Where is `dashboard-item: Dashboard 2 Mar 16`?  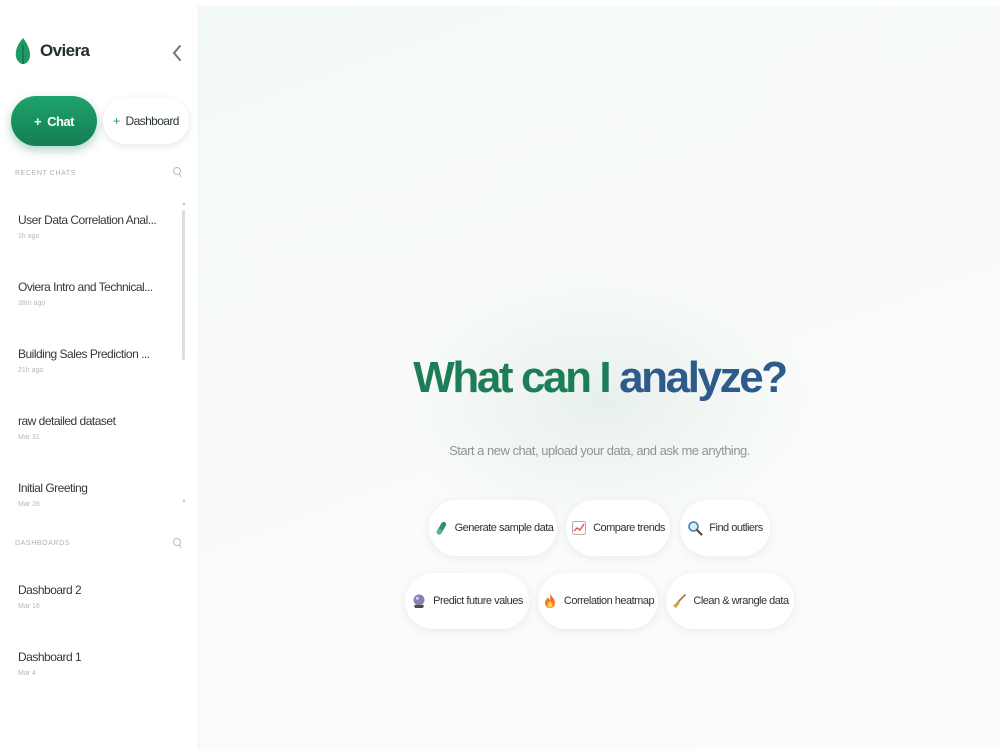
dashboard-item: Dashboard 2 Mar 16 is located at coordinates (98, 606).